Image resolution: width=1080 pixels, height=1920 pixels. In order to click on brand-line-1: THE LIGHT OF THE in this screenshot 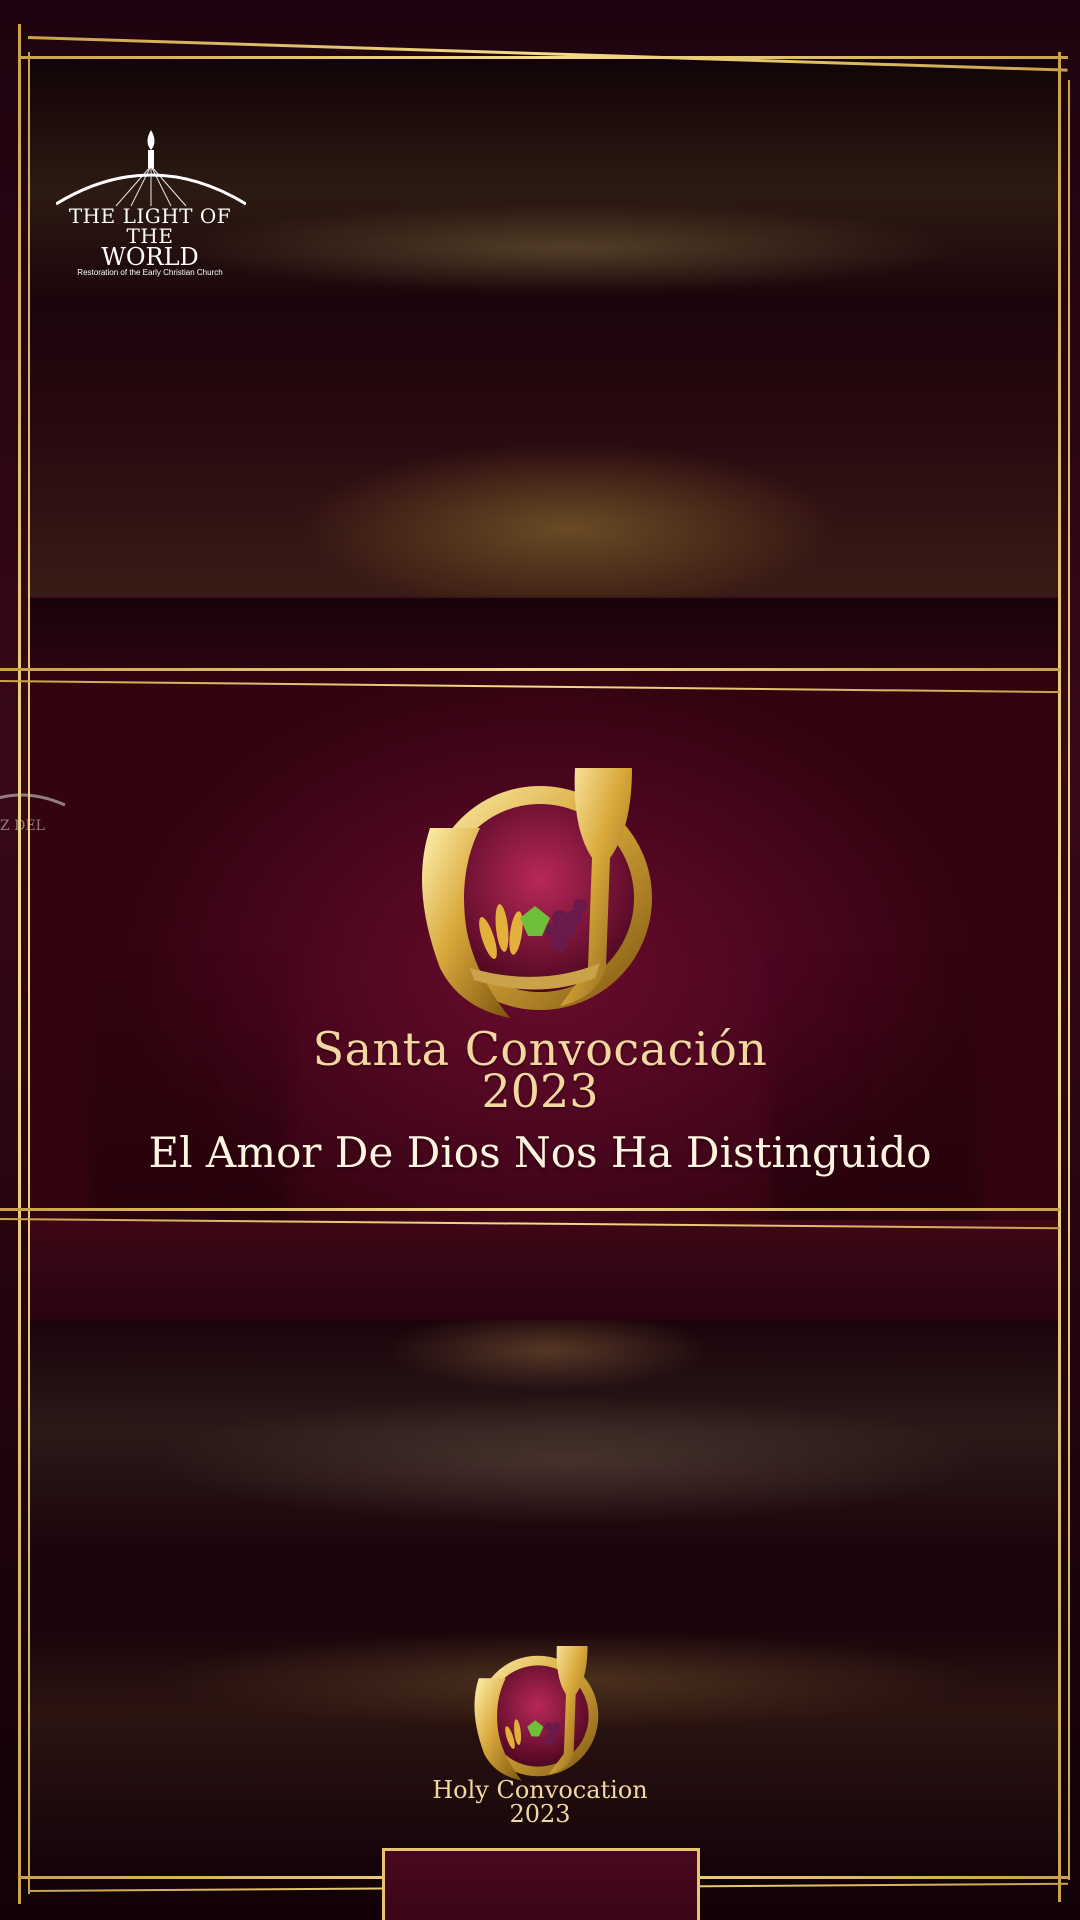, I will do `click(150, 226)`.